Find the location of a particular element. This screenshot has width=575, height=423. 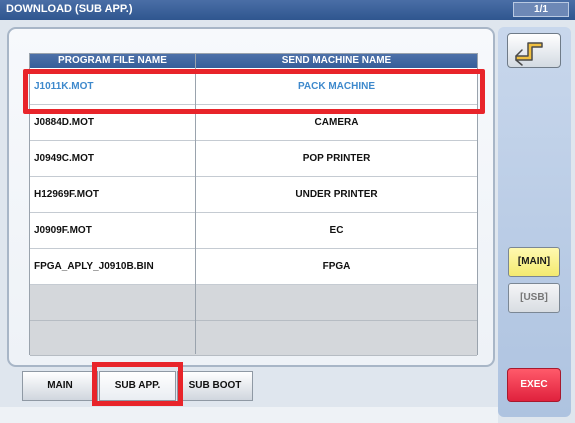

table-row: J0949C.MOT POP PRINTER is located at coordinates (253, 159).